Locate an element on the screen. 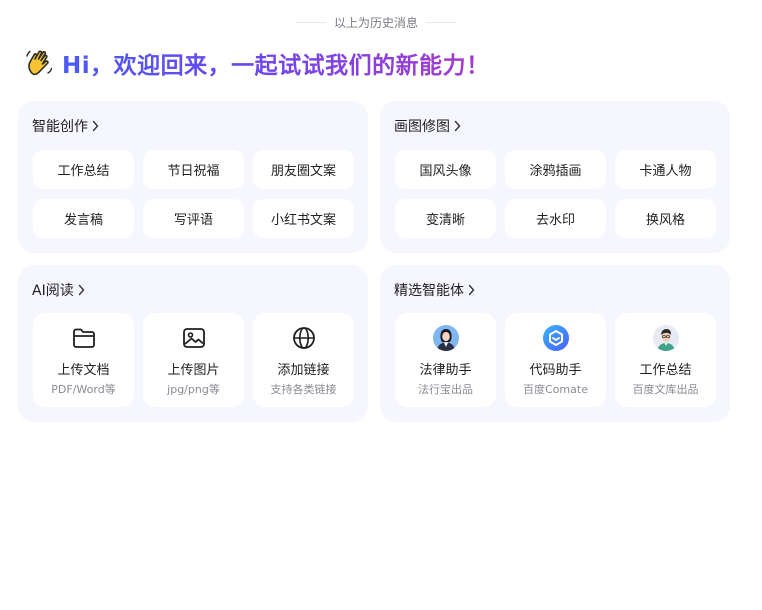 The image size is (762, 610). lawyer-avatar-icon is located at coordinates (445, 338).